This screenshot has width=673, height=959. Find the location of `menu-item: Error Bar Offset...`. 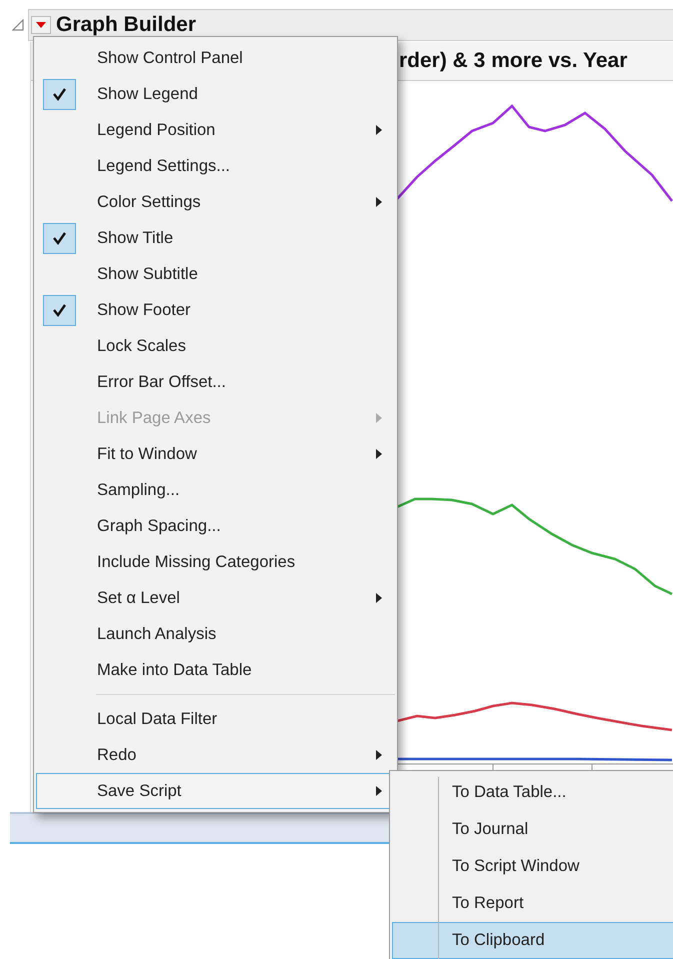

menu-item: Error Bar Offset... is located at coordinates (215, 382).